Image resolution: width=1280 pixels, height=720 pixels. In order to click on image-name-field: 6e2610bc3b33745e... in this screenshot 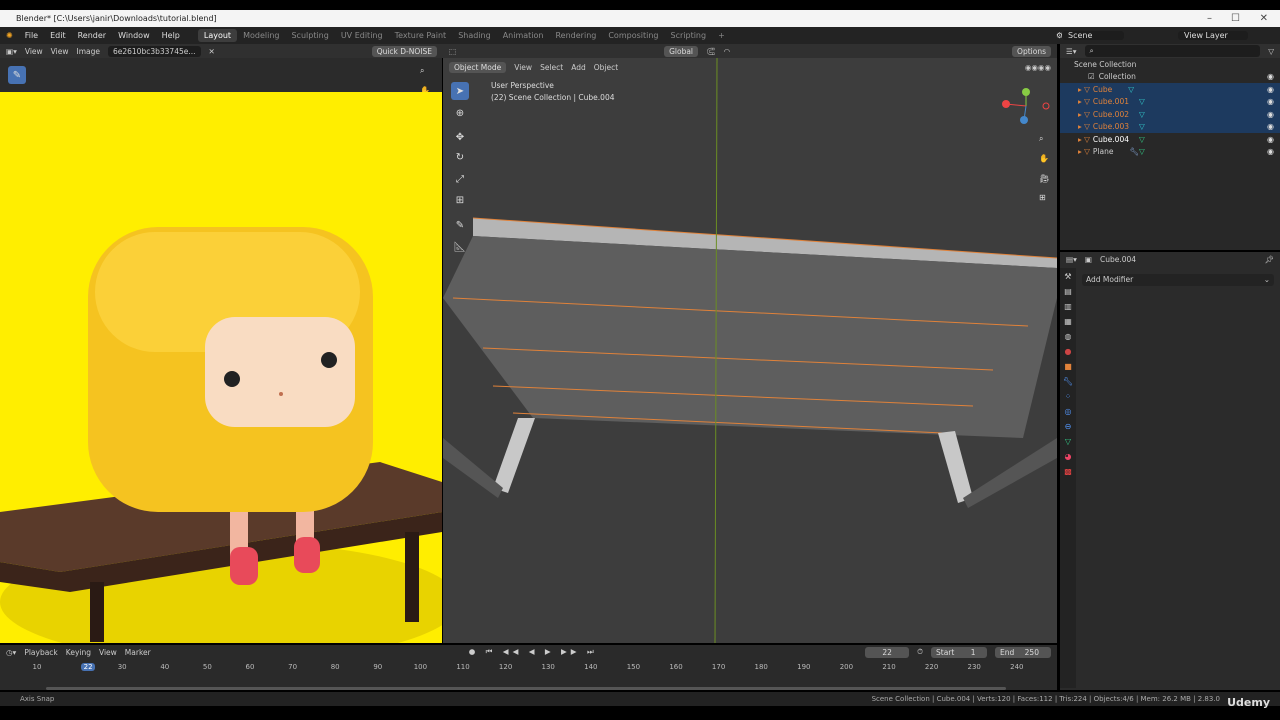, I will do `click(154, 51)`.